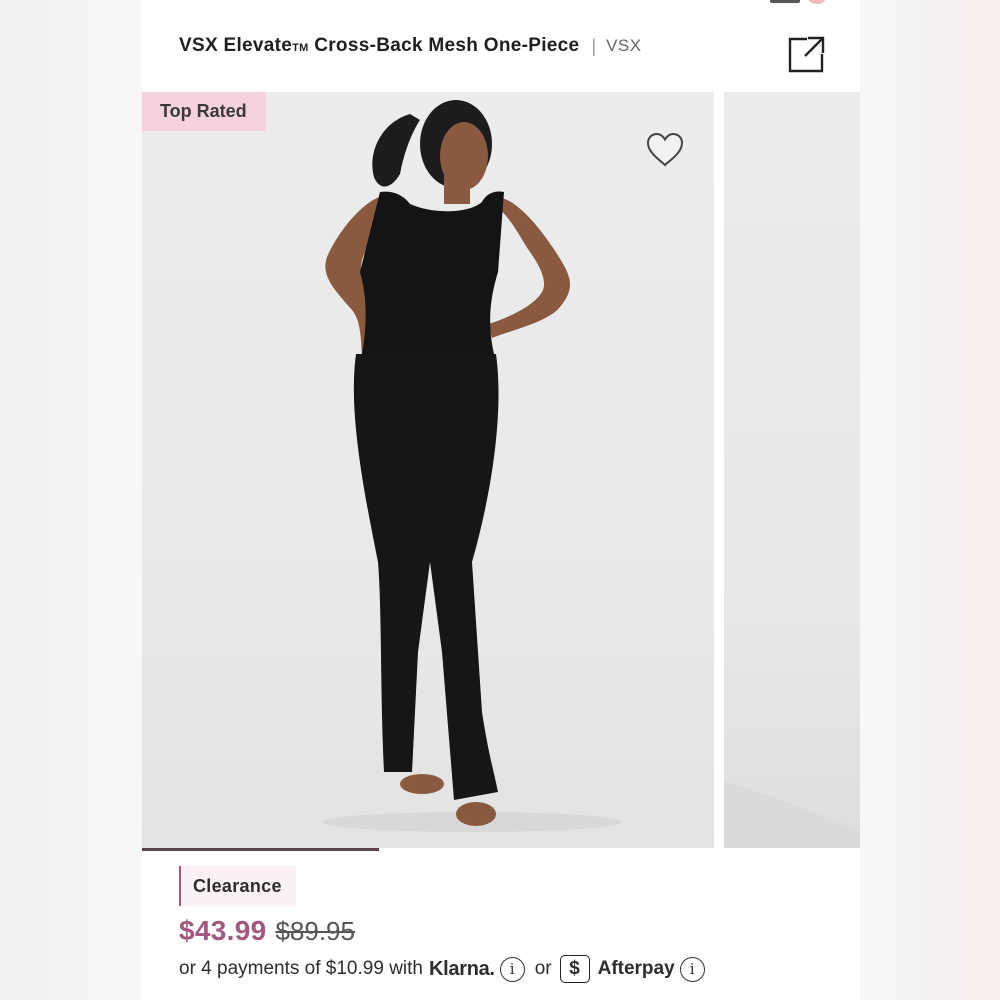 The height and width of the screenshot is (1000, 1000). What do you see at coordinates (692, 969) in the screenshot?
I see `afterpay-info-icon: i` at bounding box center [692, 969].